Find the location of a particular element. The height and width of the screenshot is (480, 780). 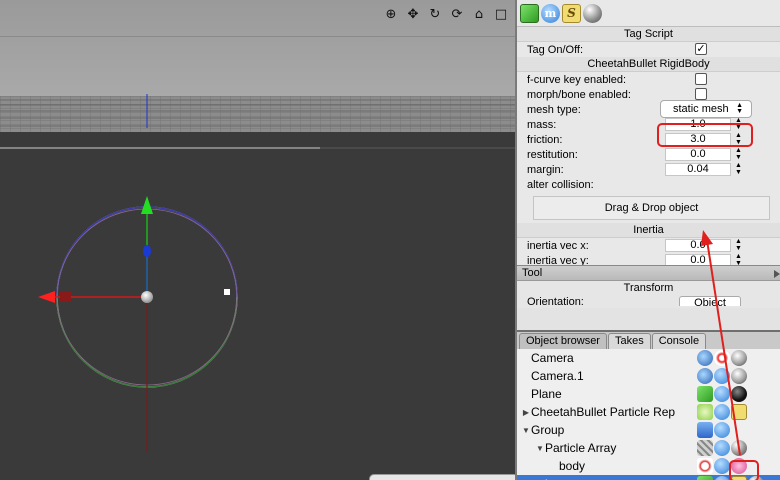

script-tag-highlight is located at coordinates (744, 470).